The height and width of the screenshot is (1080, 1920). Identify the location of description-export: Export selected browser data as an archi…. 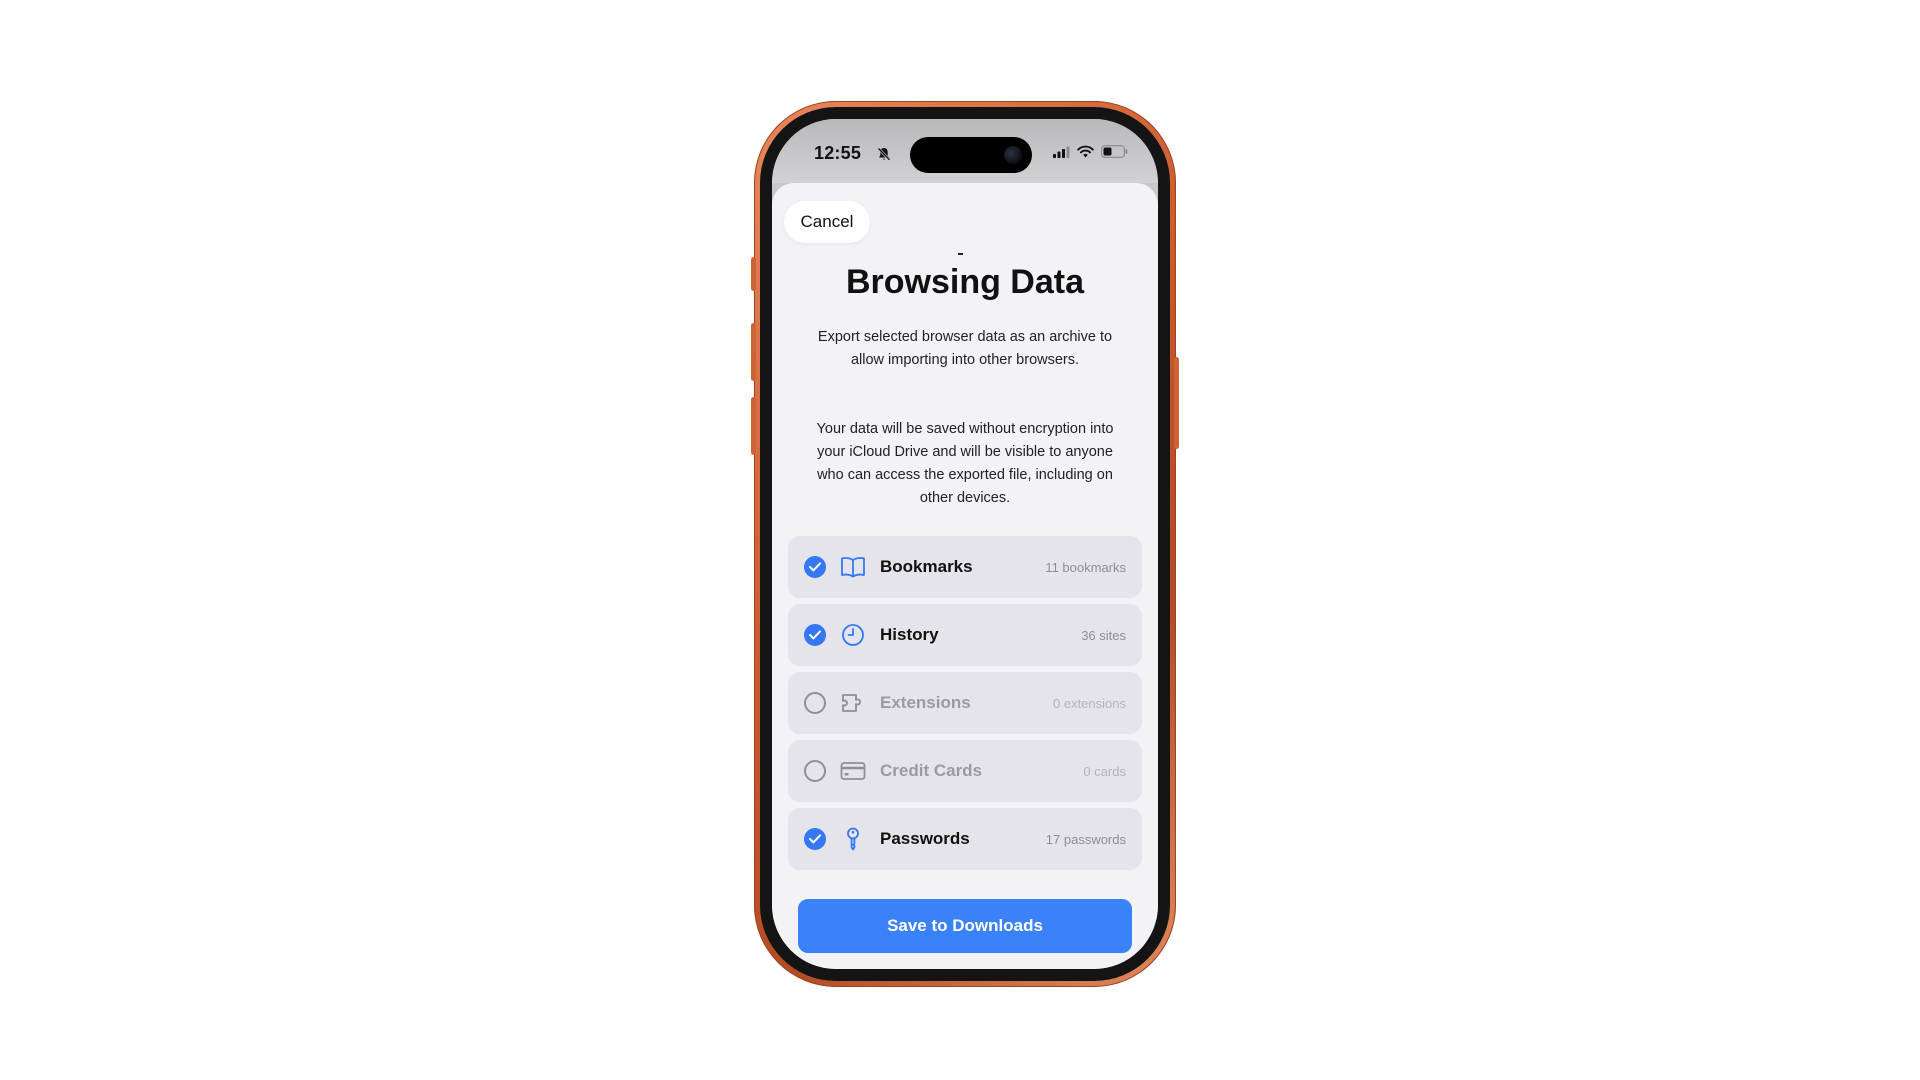
(965, 348).